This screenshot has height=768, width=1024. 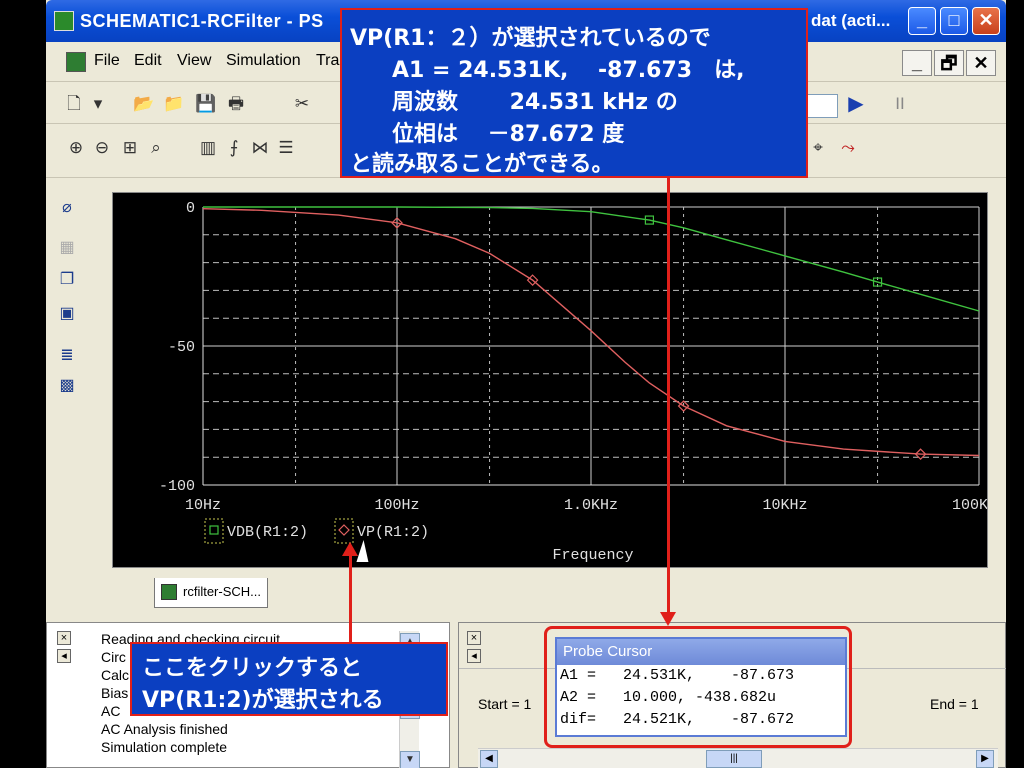 What do you see at coordinates (949, 63) in the screenshot?
I see `mdi-restore-button: 🗗` at bounding box center [949, 63].